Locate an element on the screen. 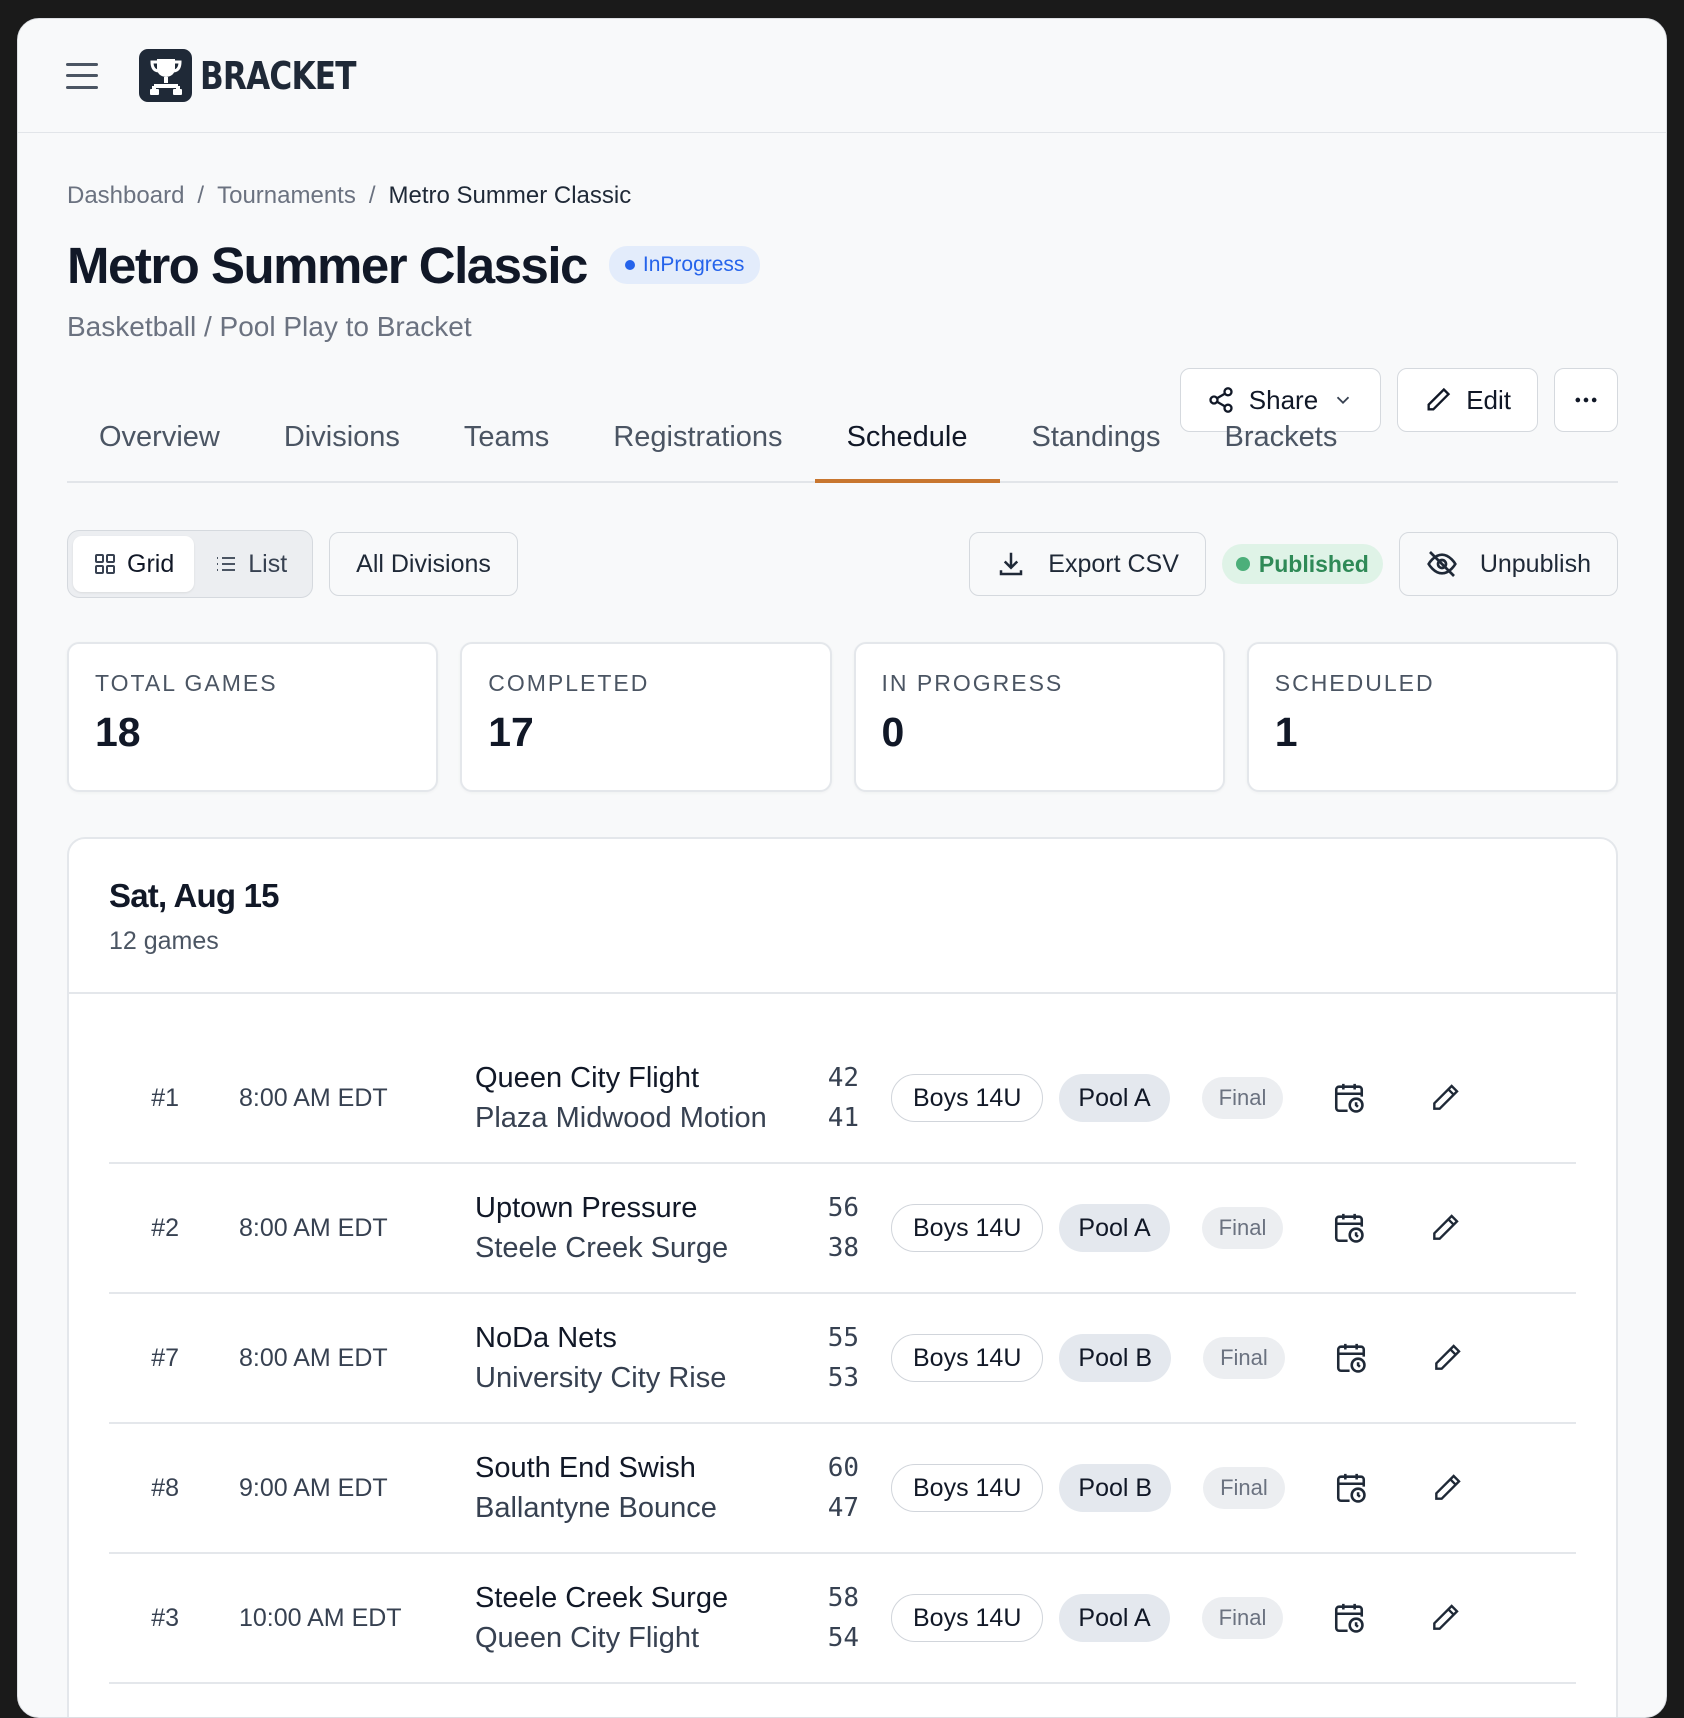 This screenshot has width=1684, height=1718. edit-label: Edit is located at coordinates (1488, 399).